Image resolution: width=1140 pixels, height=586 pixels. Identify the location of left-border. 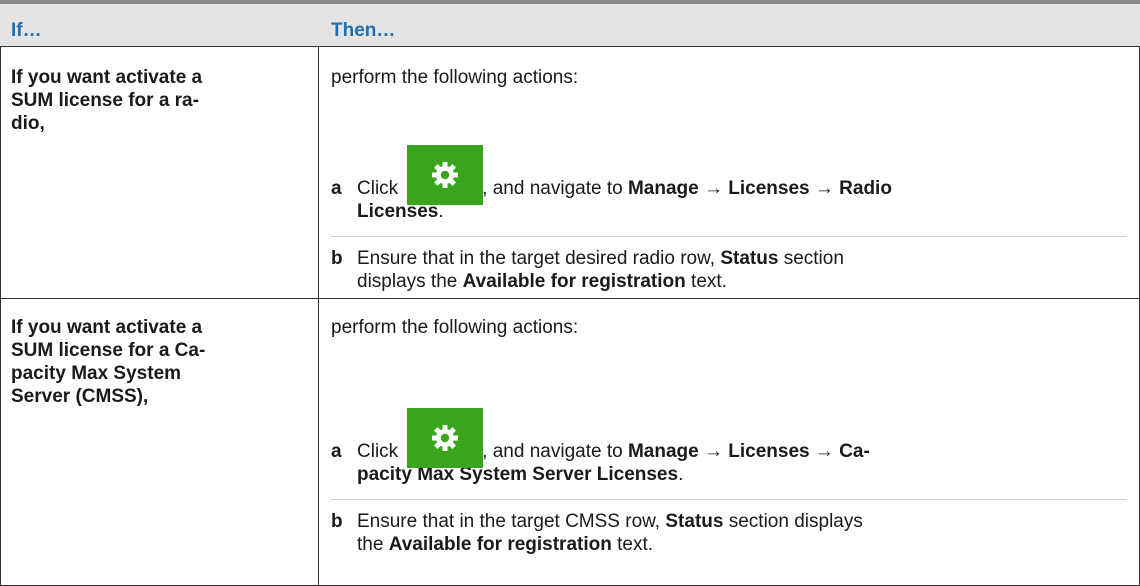
(0, 316).